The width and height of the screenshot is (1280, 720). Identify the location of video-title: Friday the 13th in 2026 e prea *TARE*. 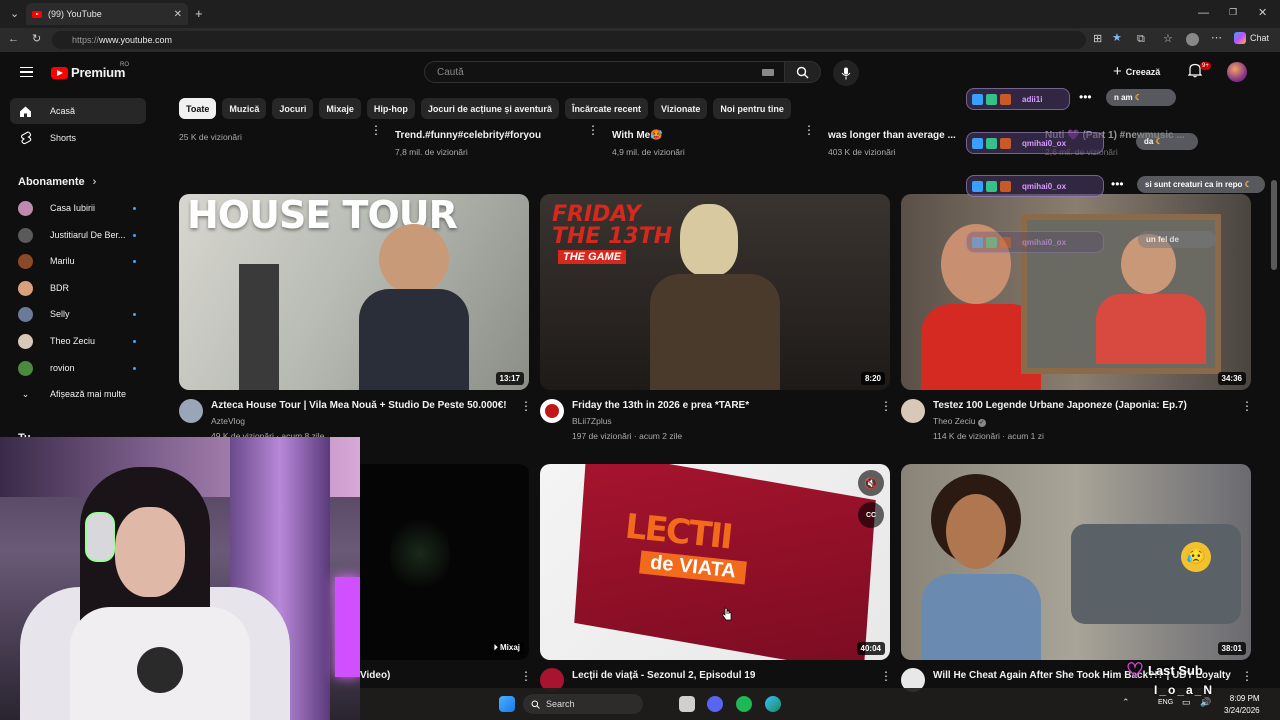
(660, 405).